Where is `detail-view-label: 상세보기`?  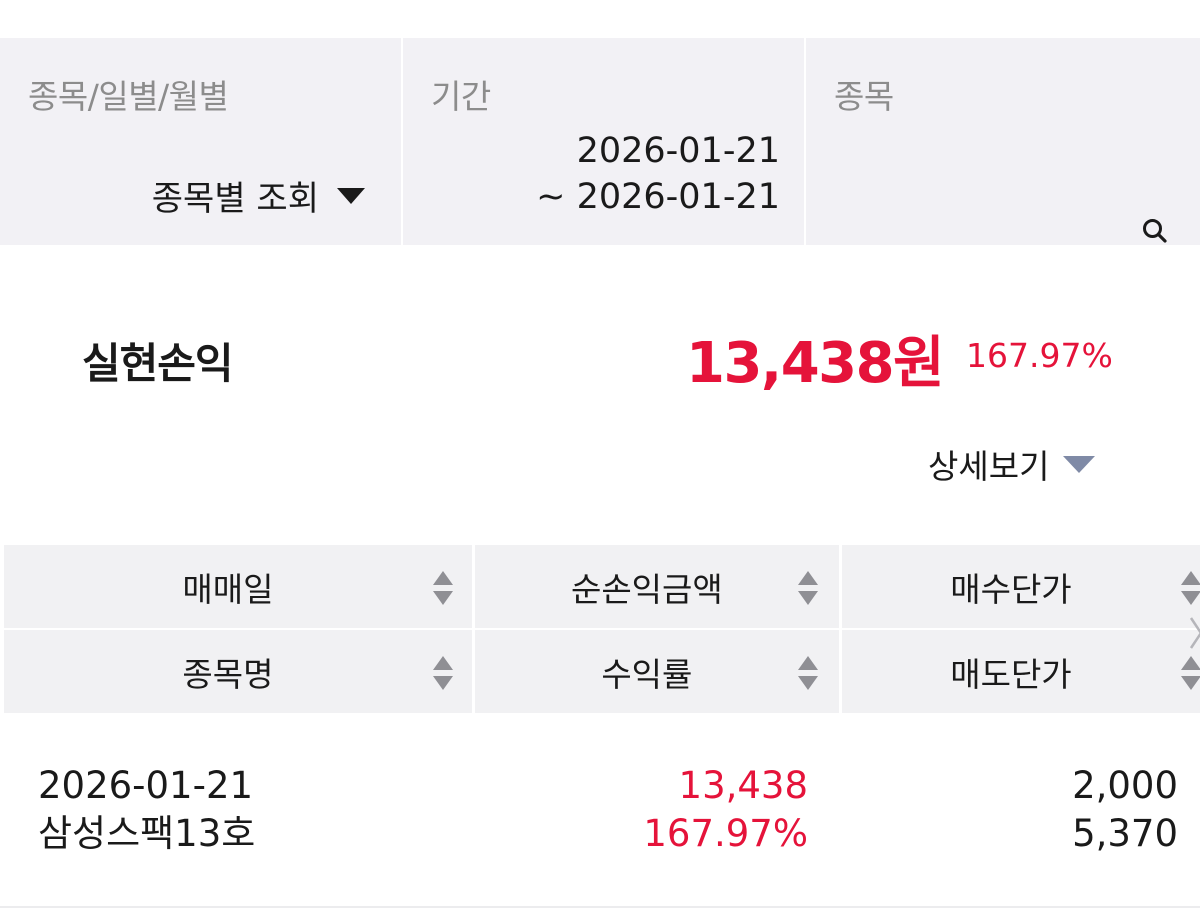 detail-view-label: 상세보기 is located at coordinates (989, 466).